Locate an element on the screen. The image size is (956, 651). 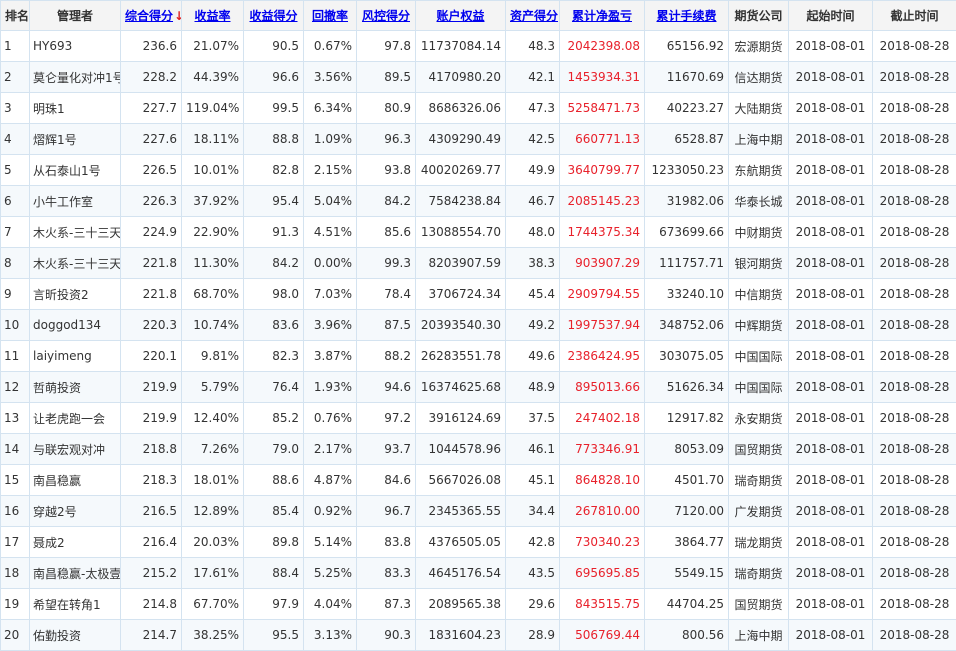
cell-drawdown: 2.15% is located at coordinates (330, 170).